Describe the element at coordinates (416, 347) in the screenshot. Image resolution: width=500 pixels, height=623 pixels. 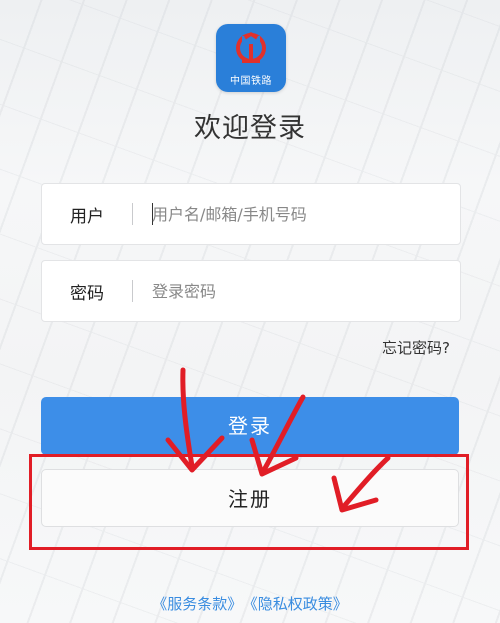
I see `forgot-password-link: 忘记密码?` at that location.